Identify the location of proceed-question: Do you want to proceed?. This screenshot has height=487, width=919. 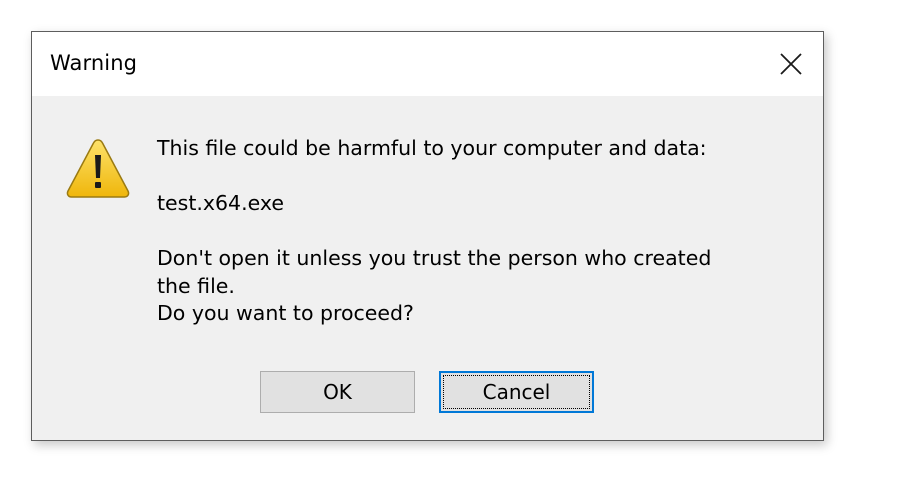
(285, 313).